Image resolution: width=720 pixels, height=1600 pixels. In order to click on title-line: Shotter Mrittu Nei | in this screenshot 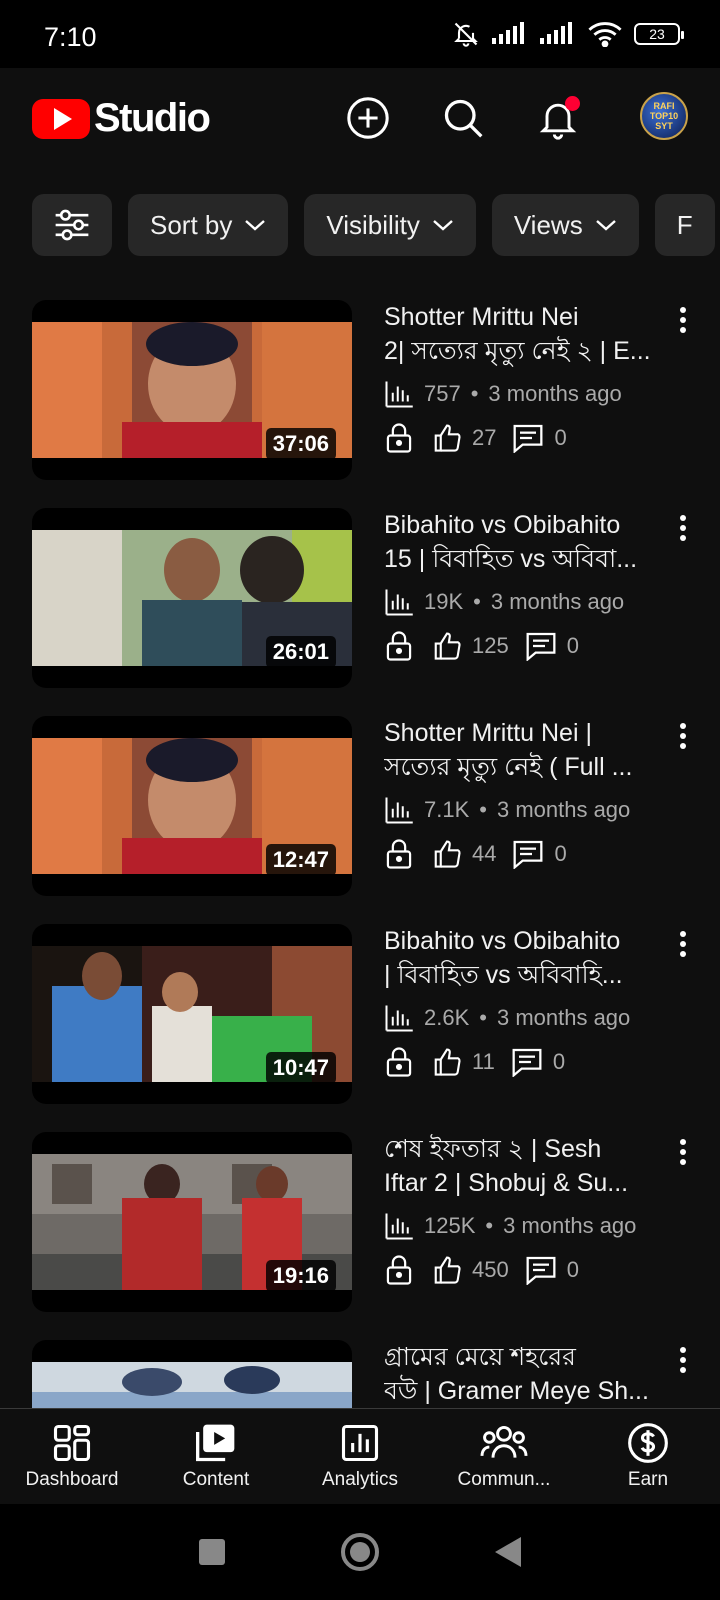, I will do `click(488, 733)`.